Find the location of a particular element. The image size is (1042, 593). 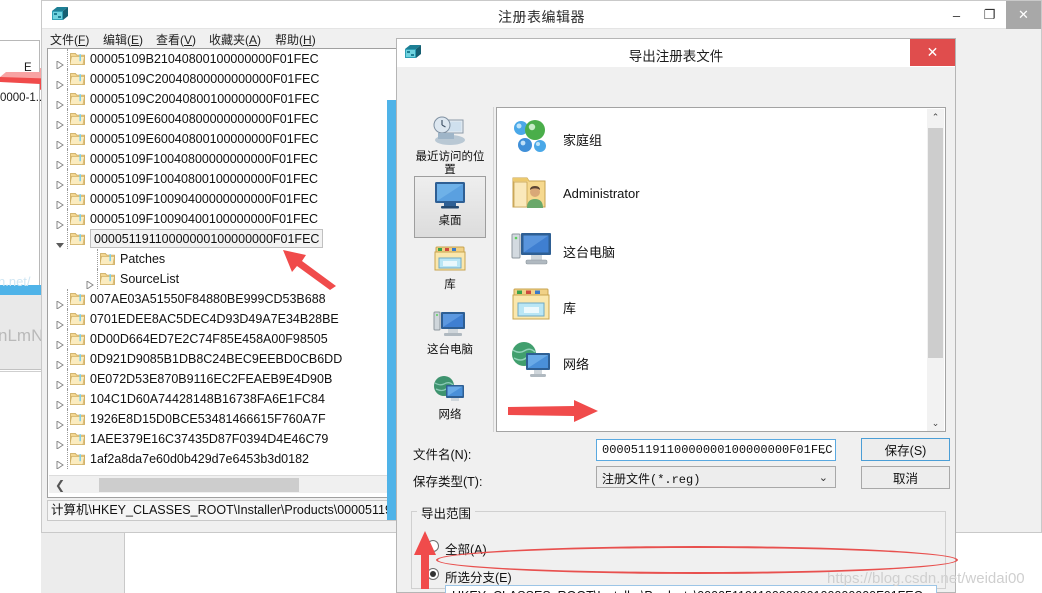

menu-edit: 编辑(E) is located at coordinates (123, 39).